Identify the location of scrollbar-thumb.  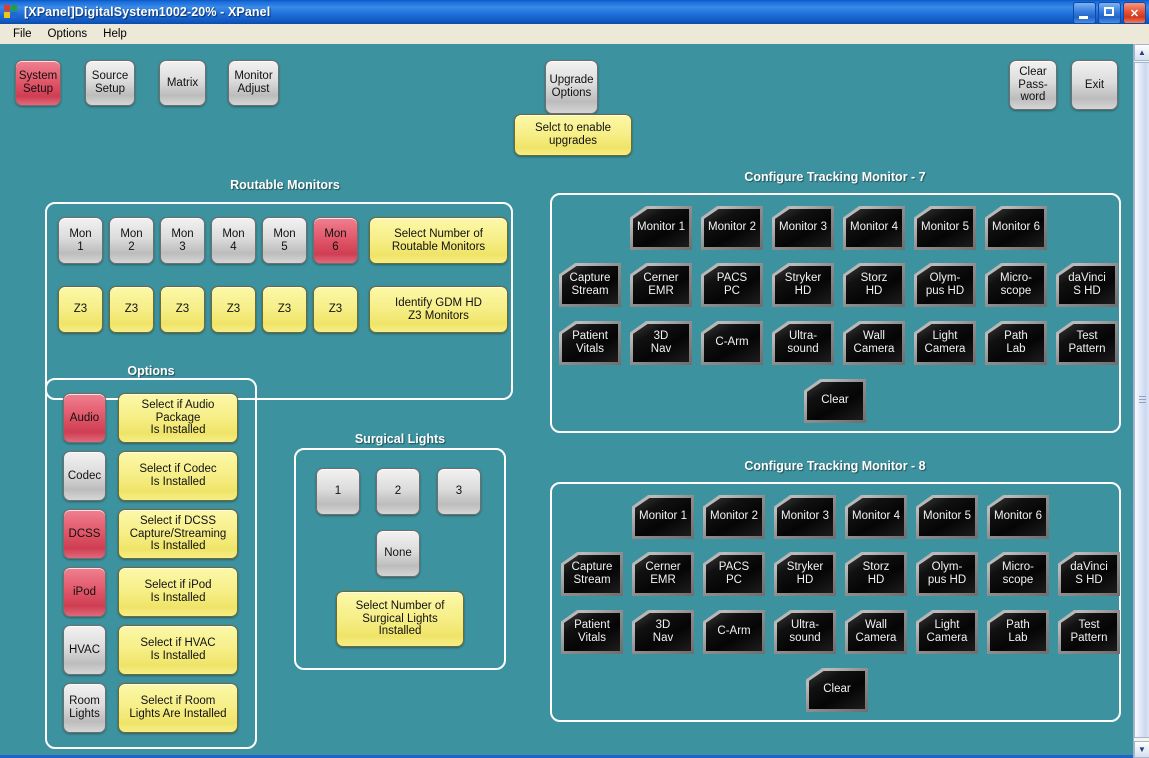
(1141, 400).